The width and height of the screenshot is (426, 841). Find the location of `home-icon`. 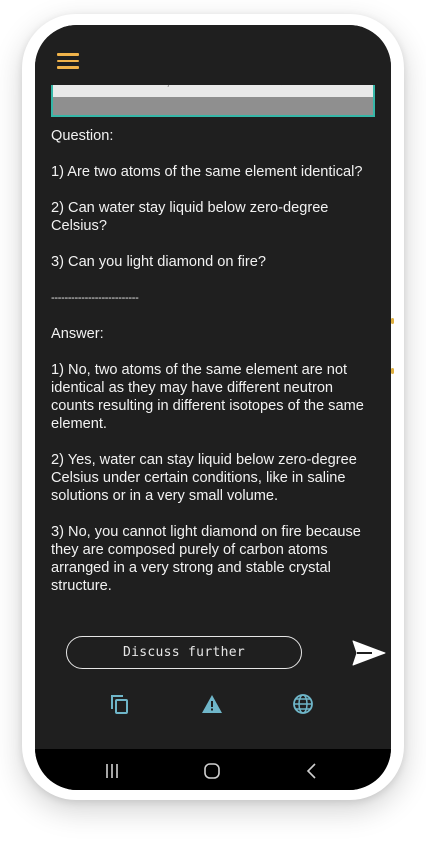

home-icon is located at coordinates (212, 771).